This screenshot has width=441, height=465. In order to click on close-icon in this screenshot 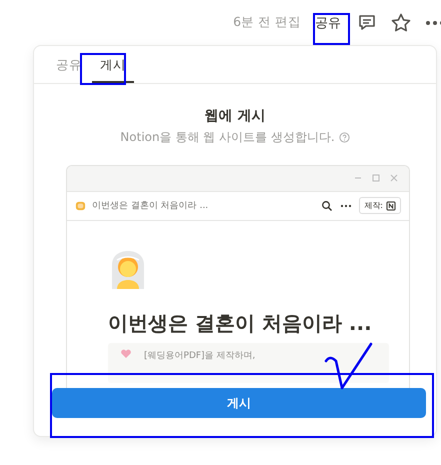, I will do `click(394, 178)`.